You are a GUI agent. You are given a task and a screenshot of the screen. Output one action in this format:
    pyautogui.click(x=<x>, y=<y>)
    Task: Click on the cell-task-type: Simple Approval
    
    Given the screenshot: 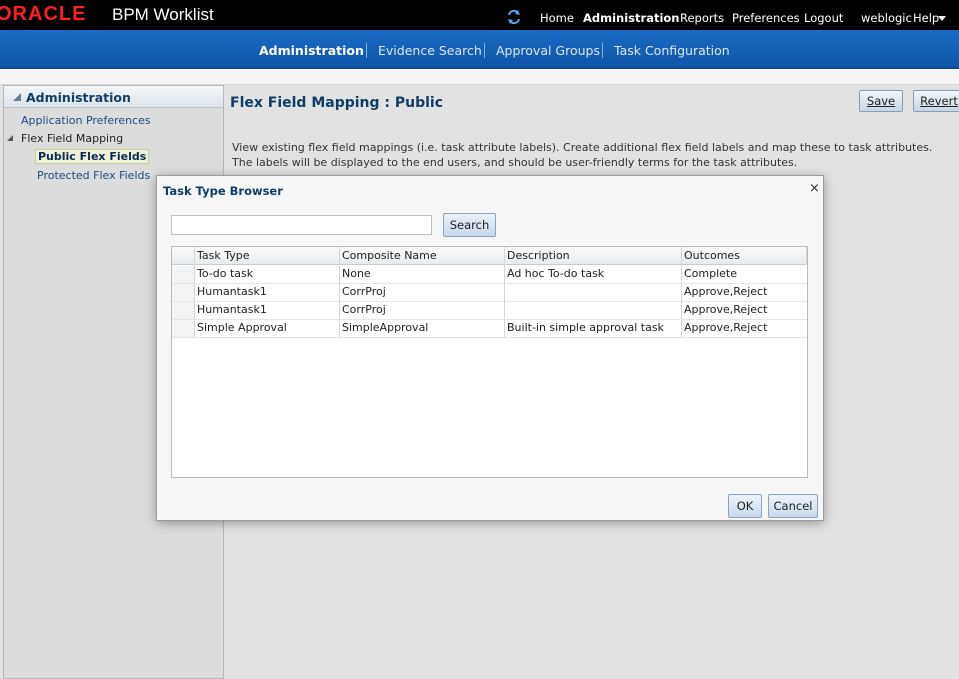 What is the action you would take?
    pyautogui.click(x=242, y=327)
    